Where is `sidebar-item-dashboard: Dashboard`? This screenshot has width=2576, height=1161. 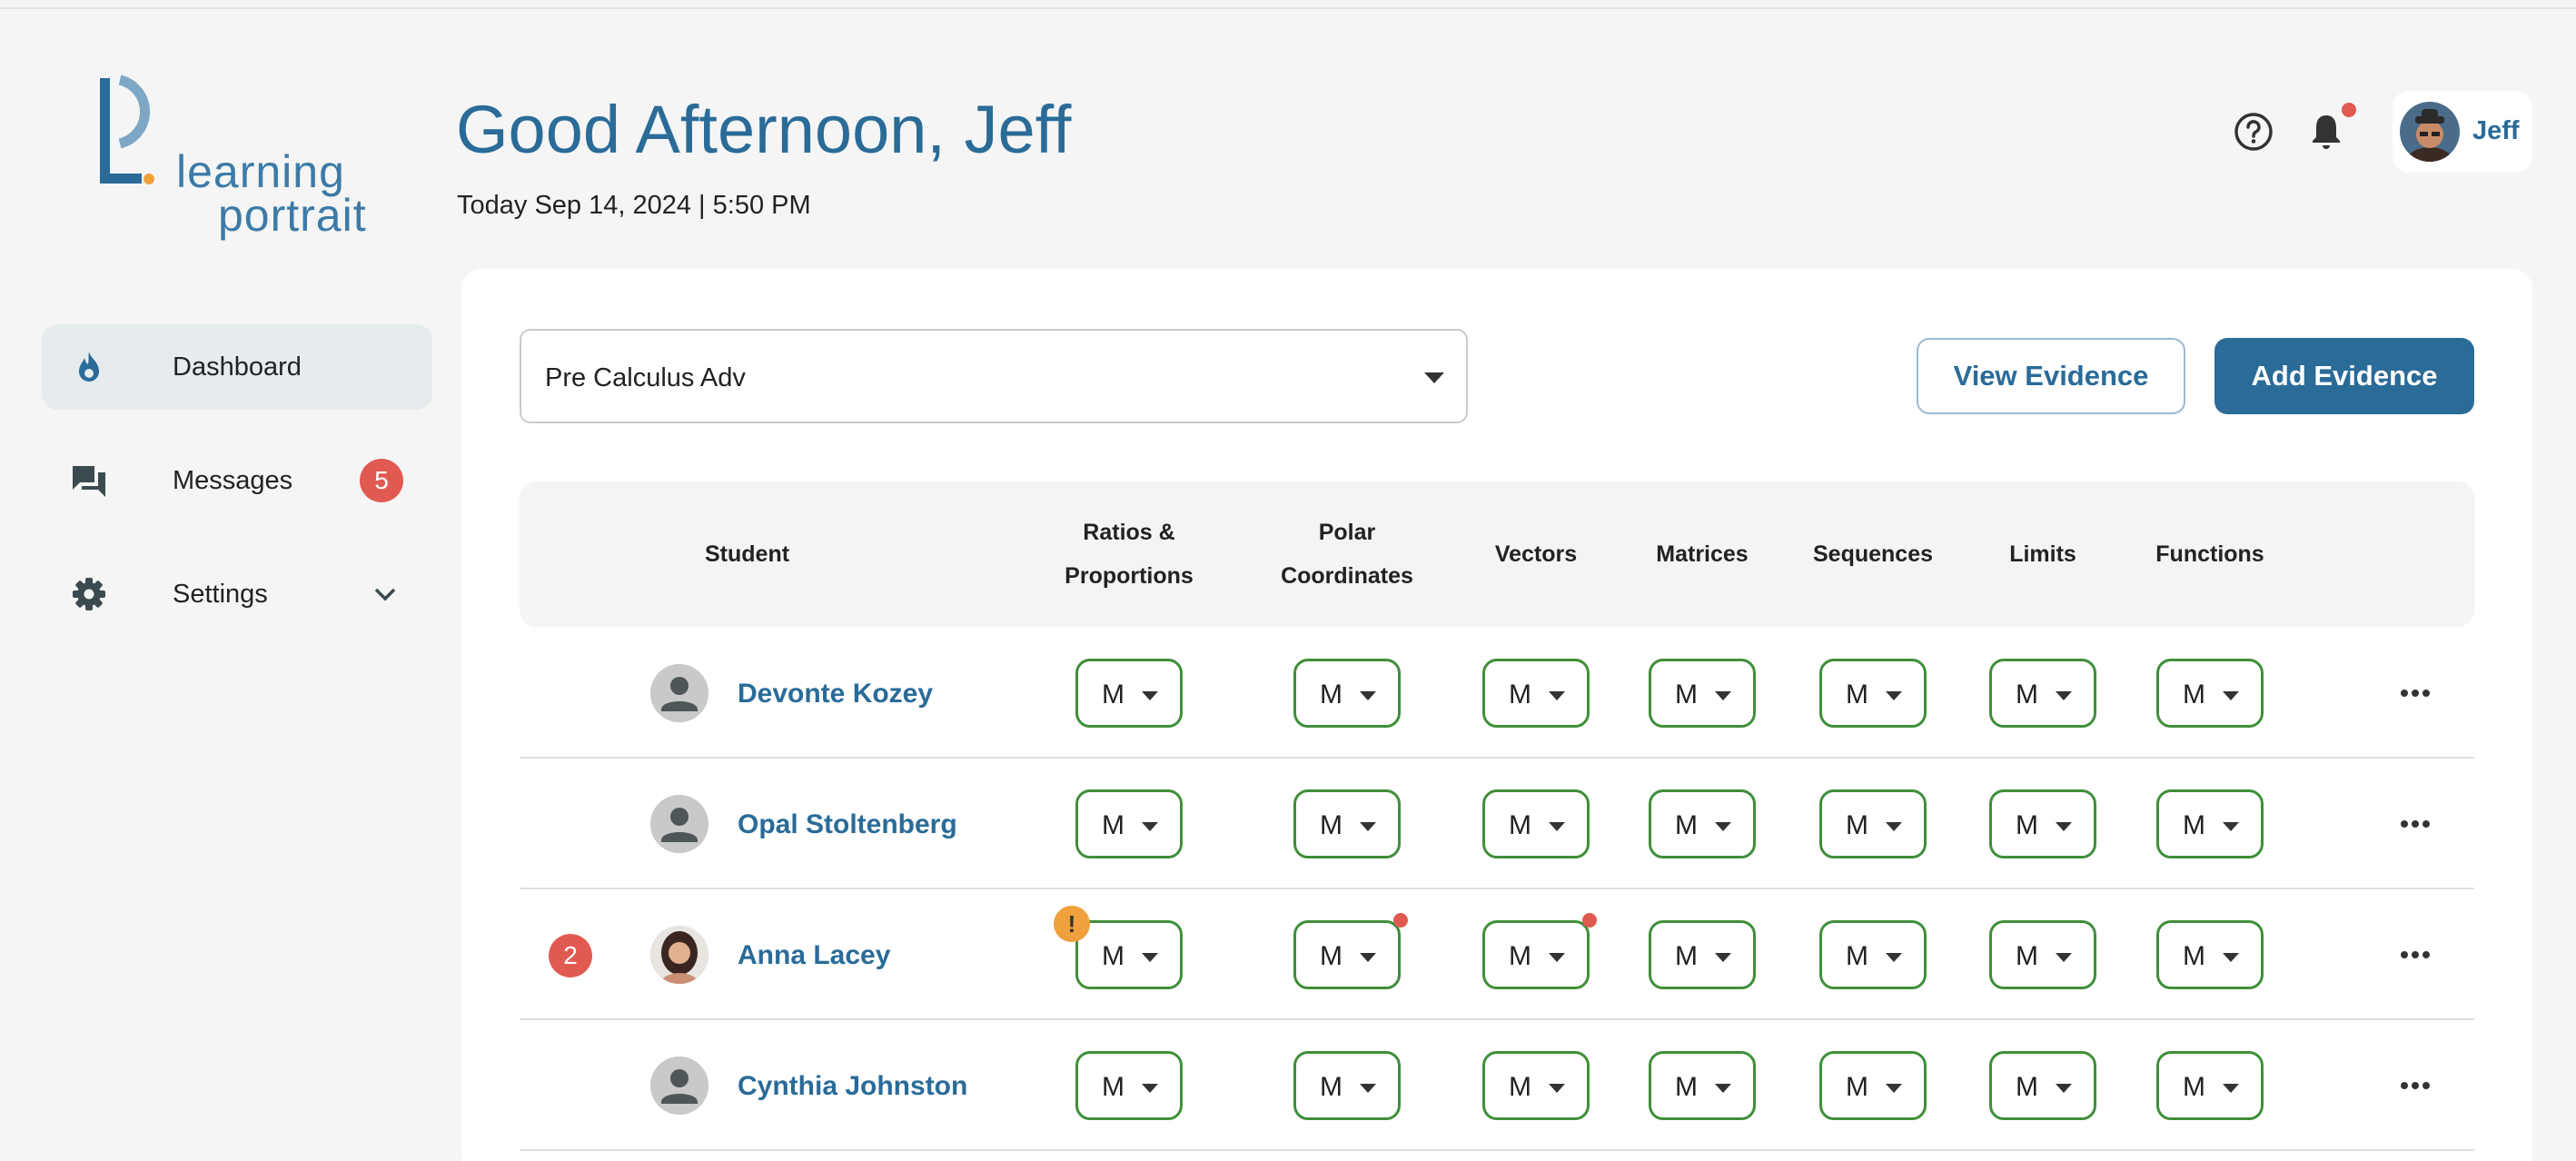 sidebar-item-dashboard: Dashboard is located at coordinates (237, 367).